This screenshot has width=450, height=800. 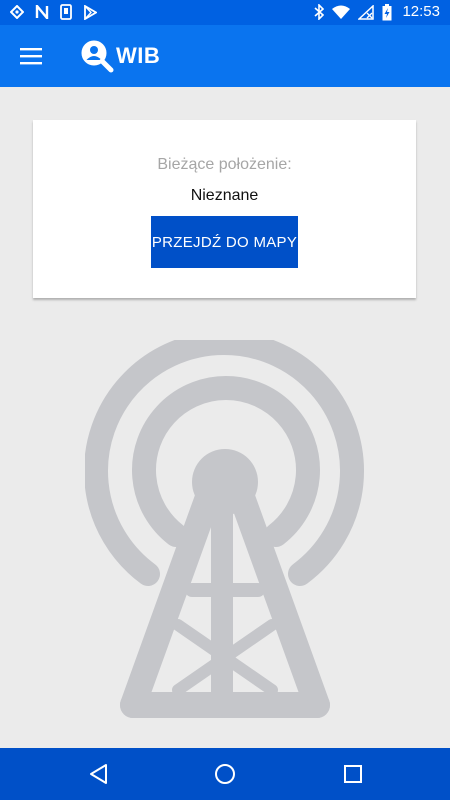 I want to click on magnifier-person-icon, so click(x=97, y=56).